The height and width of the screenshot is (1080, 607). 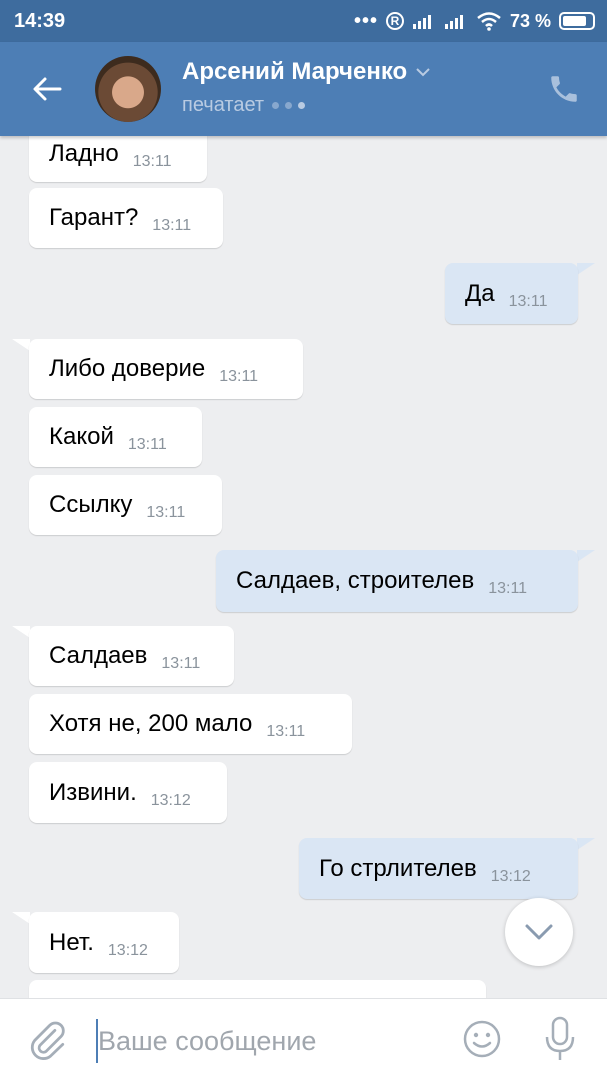 I want to click on back-button, so click(x=47, y=89).